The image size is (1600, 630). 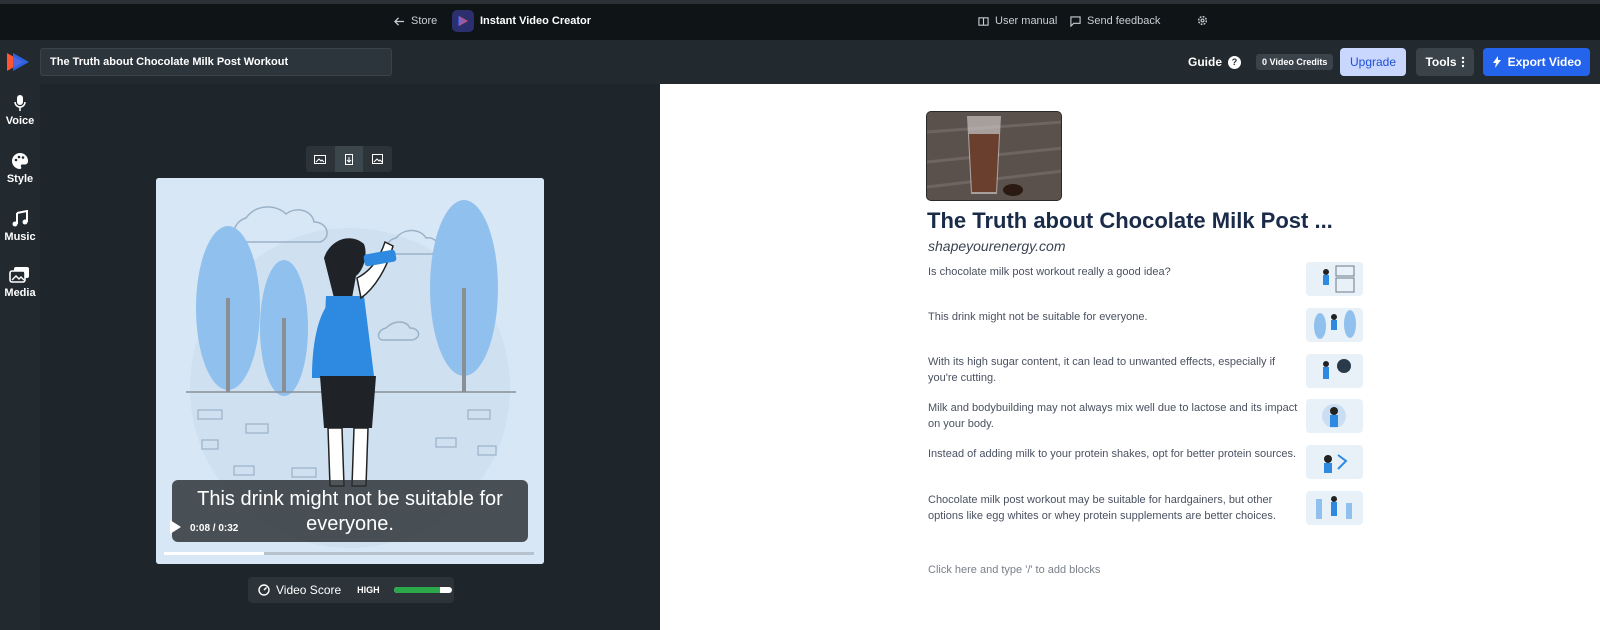 I want to click on tools-menu-button: Tools, so click(x=1445, y=62).